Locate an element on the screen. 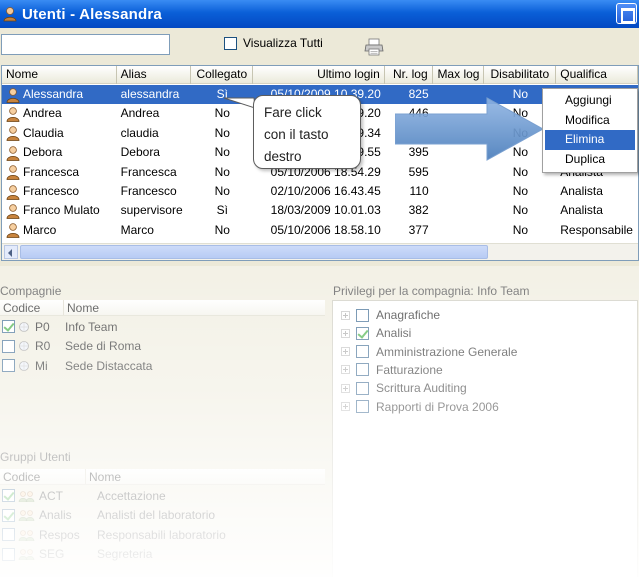  list-item: SEG Segreteria is located at coordinates (77, 554).